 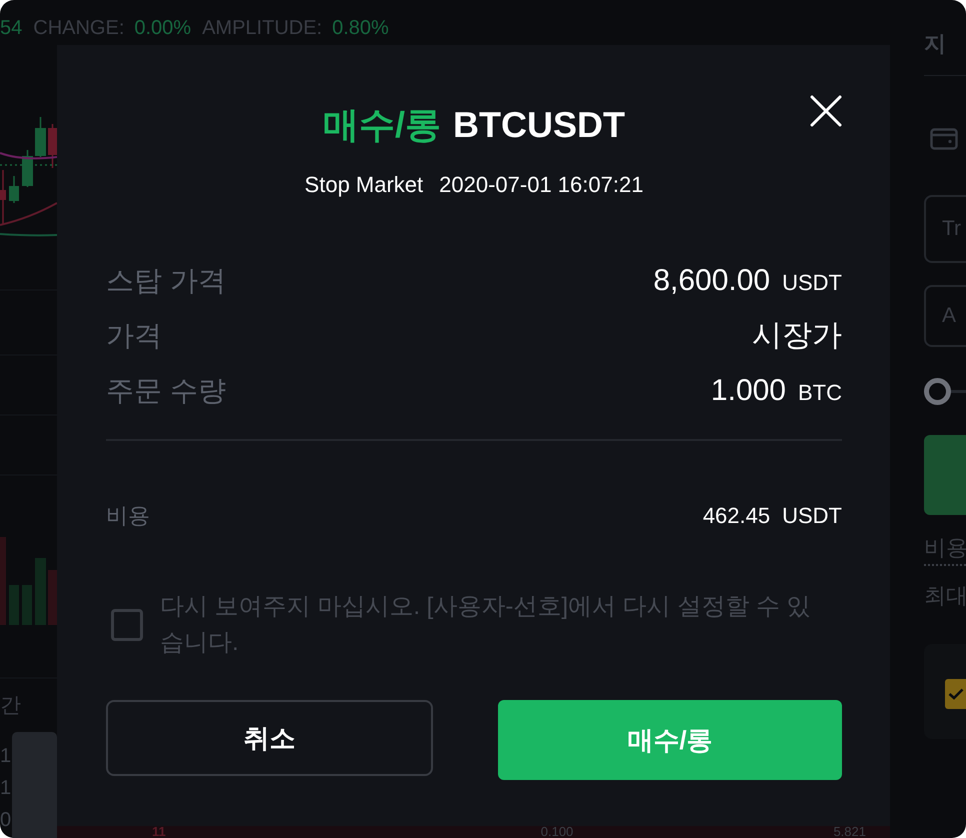 What do you see at coordinates (364, 185) in the screenshot?
I see `order-type: Stop Market` at bounding box center [364, 185].